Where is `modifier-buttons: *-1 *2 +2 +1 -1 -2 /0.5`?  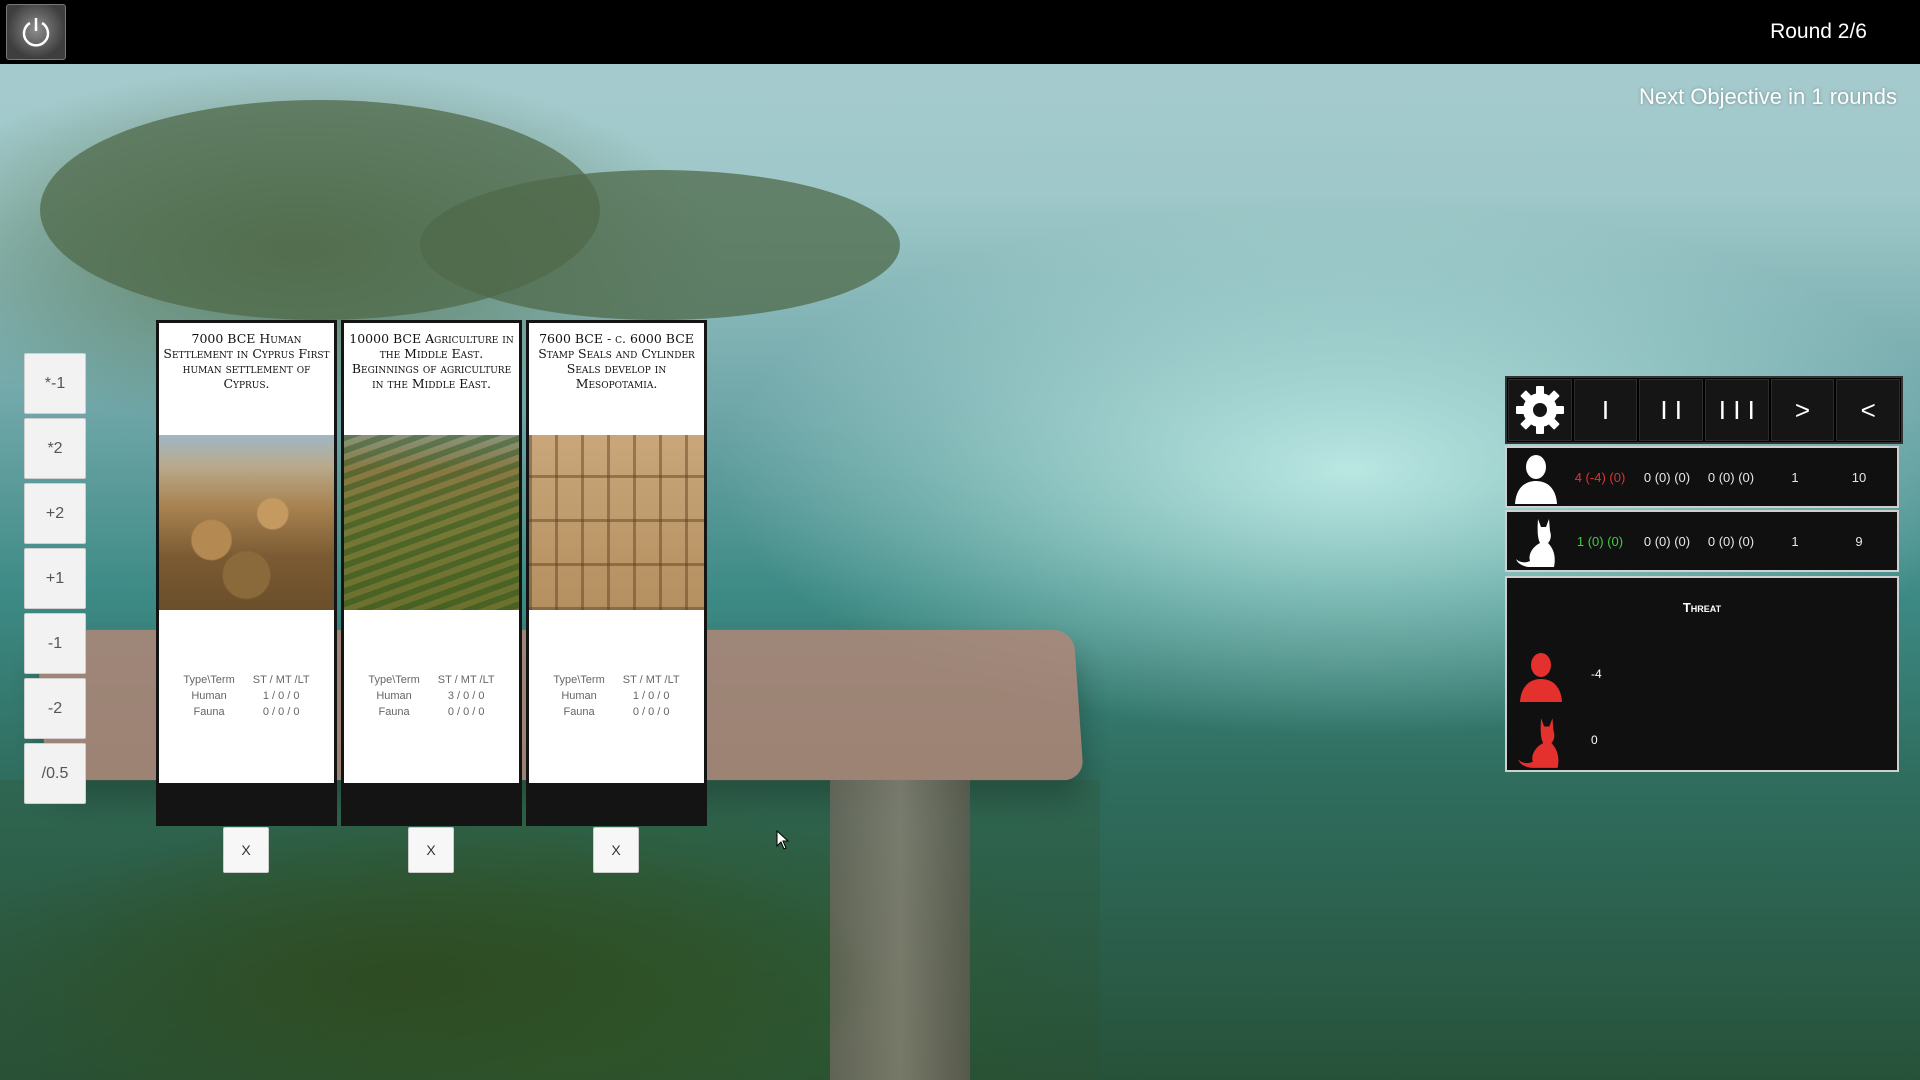 modifier-buttons: *-1 *2 +2 +1 -1 -2 /0.5 is located at coordinates (56, 580).